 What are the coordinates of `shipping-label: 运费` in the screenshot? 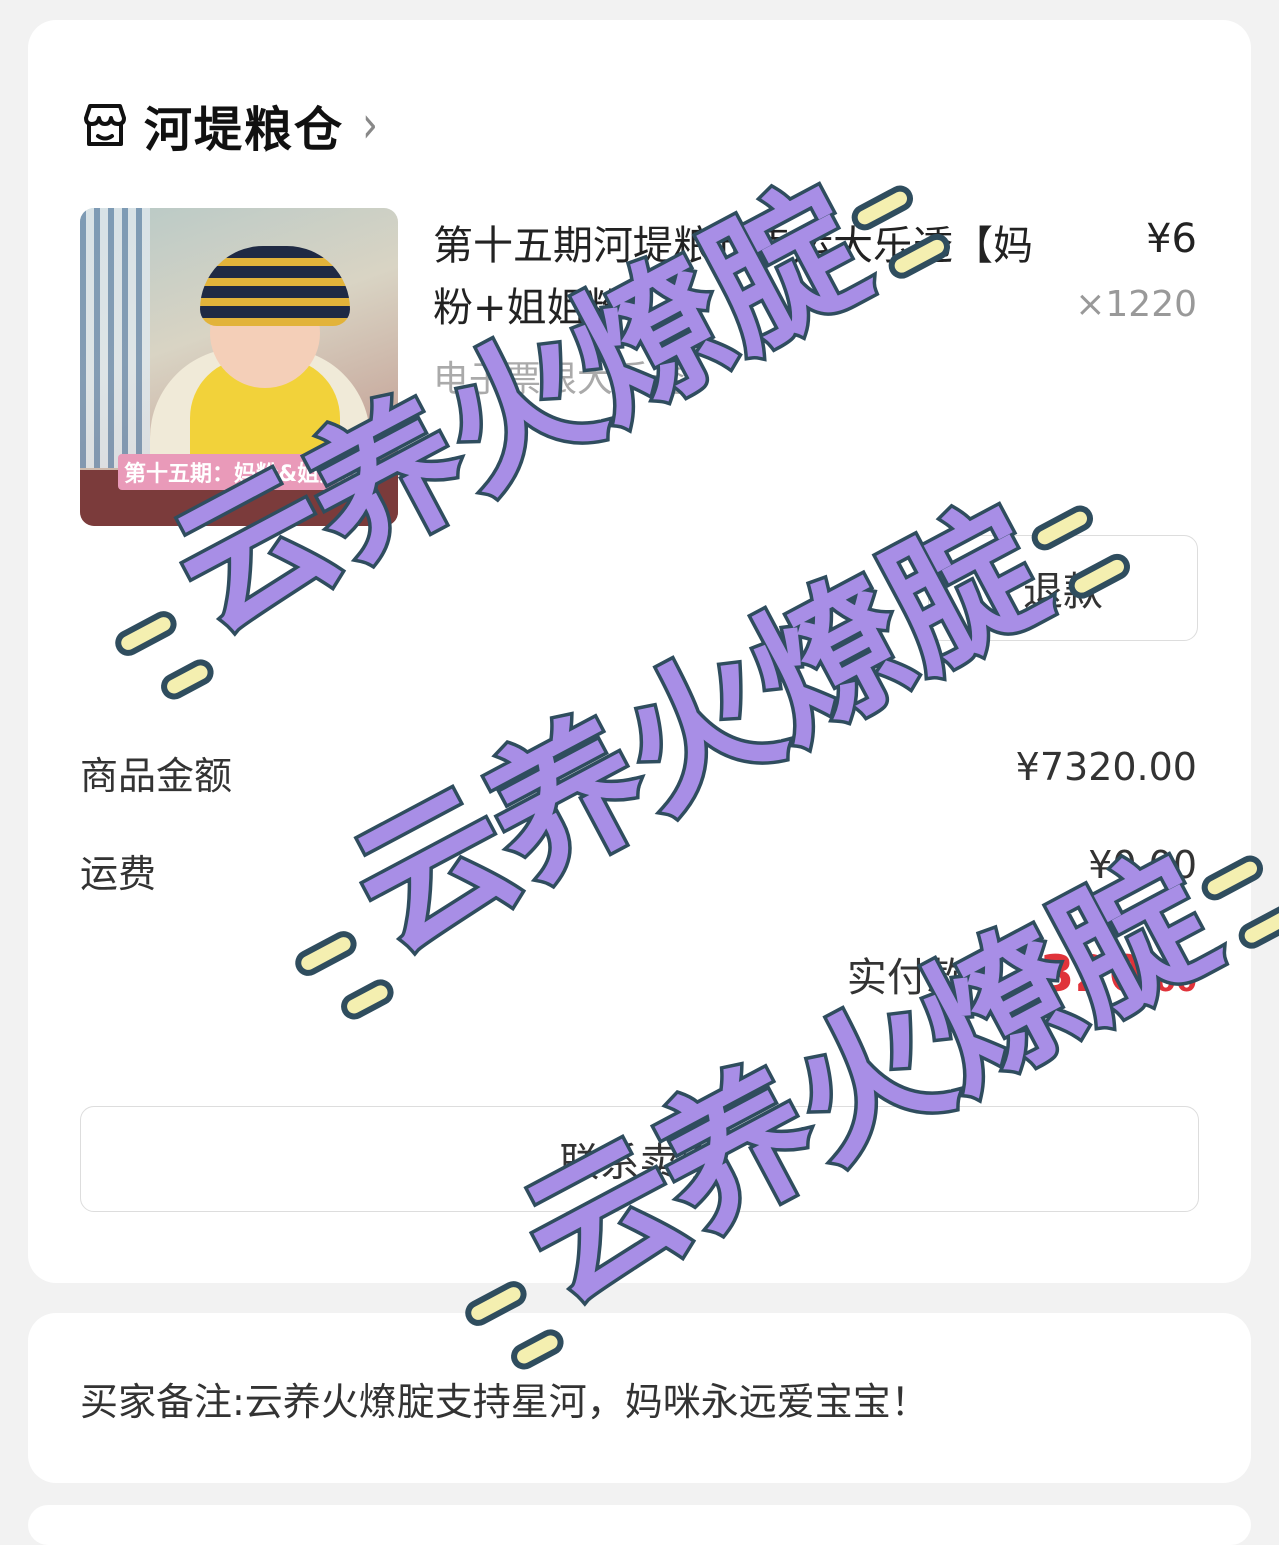 It's located at (118, 874).